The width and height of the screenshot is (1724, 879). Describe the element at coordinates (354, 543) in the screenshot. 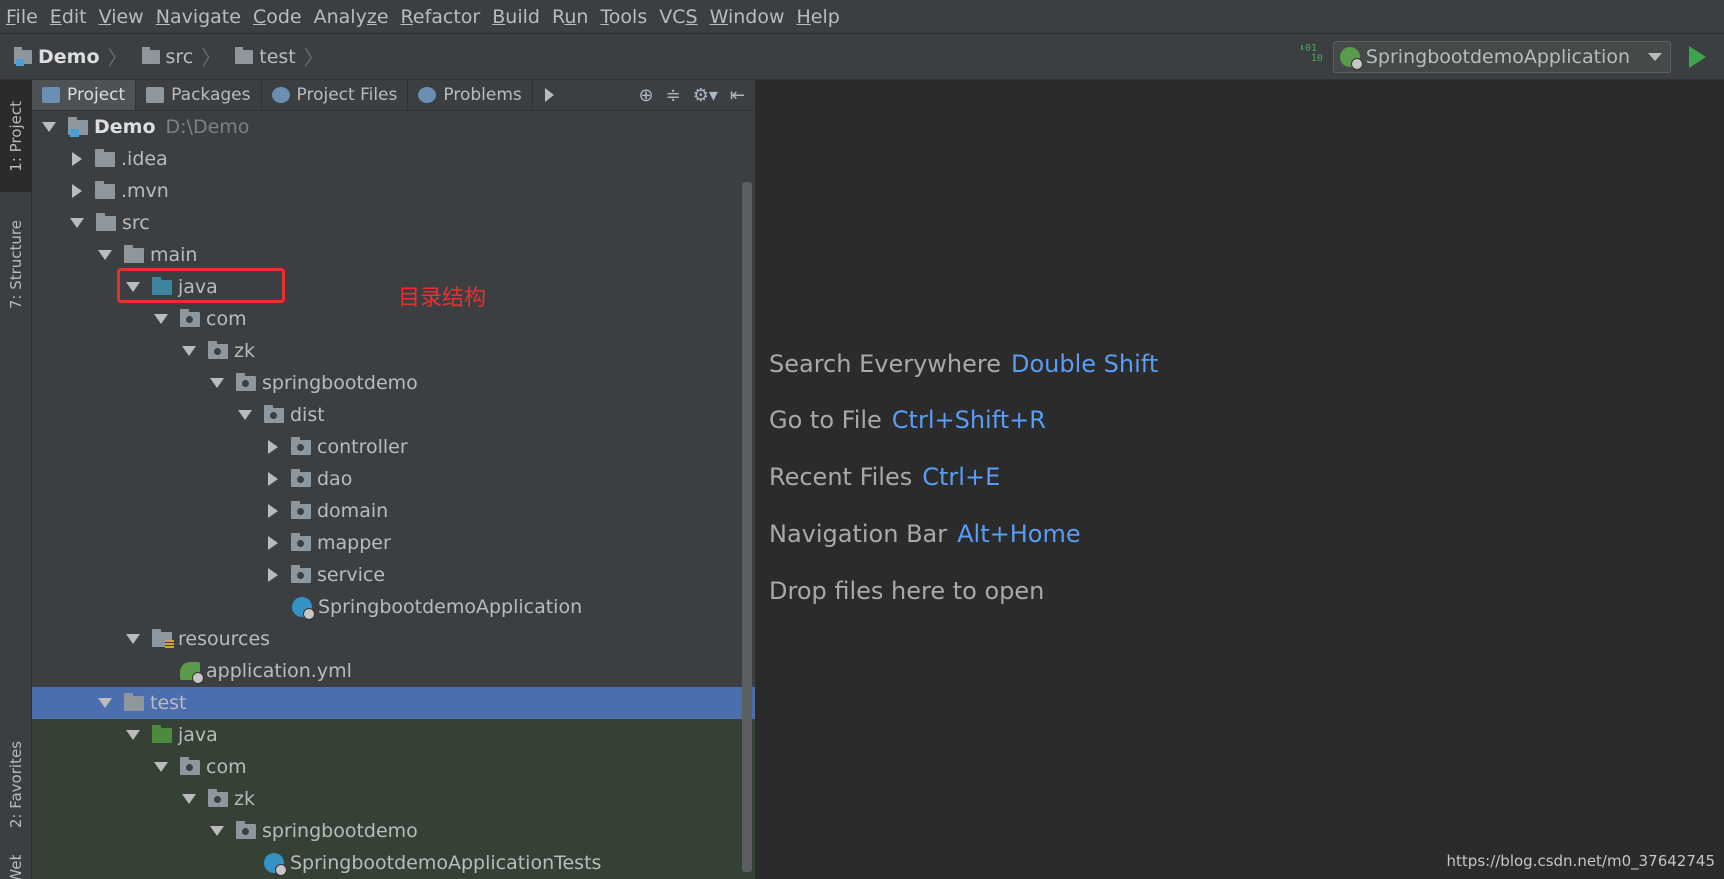

I see `tree-label: mapper` at that location.